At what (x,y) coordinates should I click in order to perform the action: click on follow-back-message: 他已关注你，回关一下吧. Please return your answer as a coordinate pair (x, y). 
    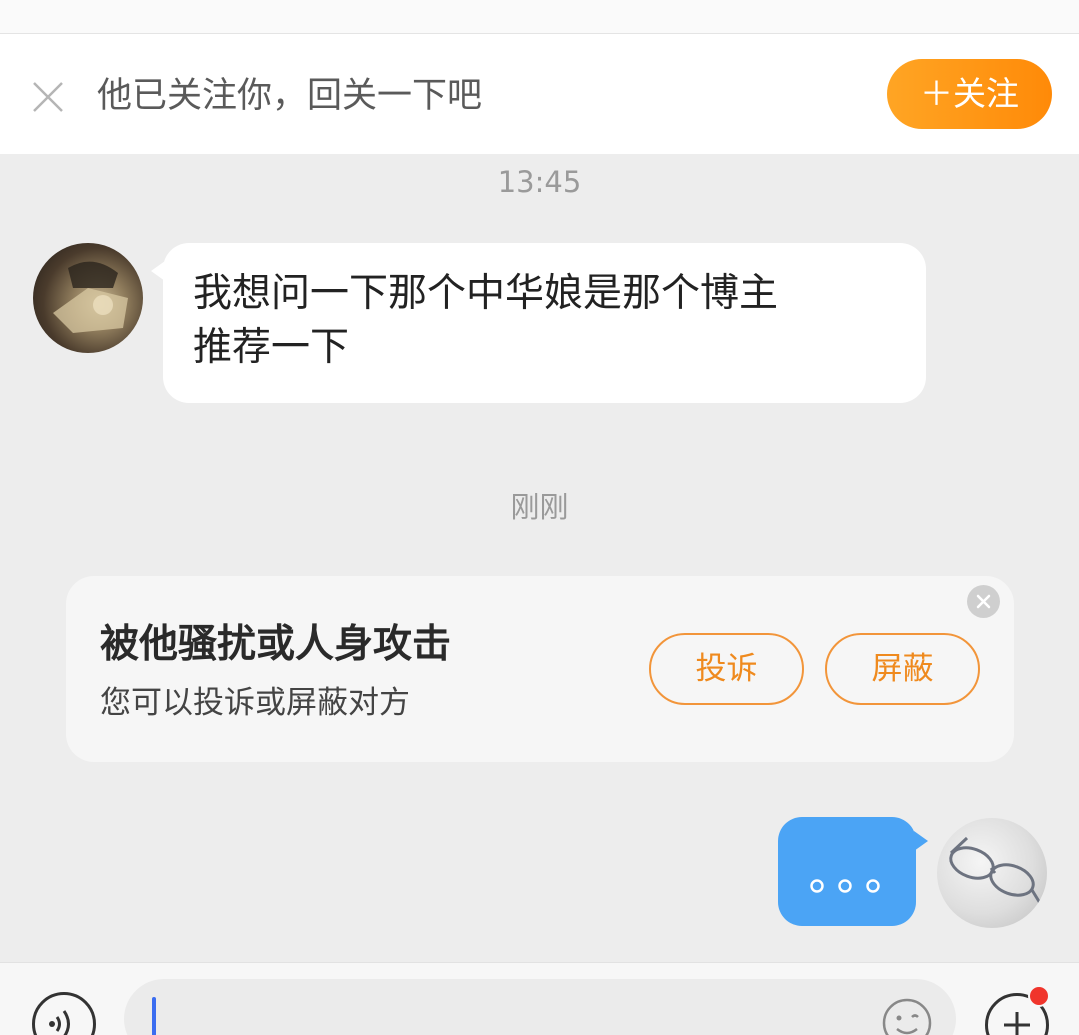
    Looking at the image, I should click on (290, 96).